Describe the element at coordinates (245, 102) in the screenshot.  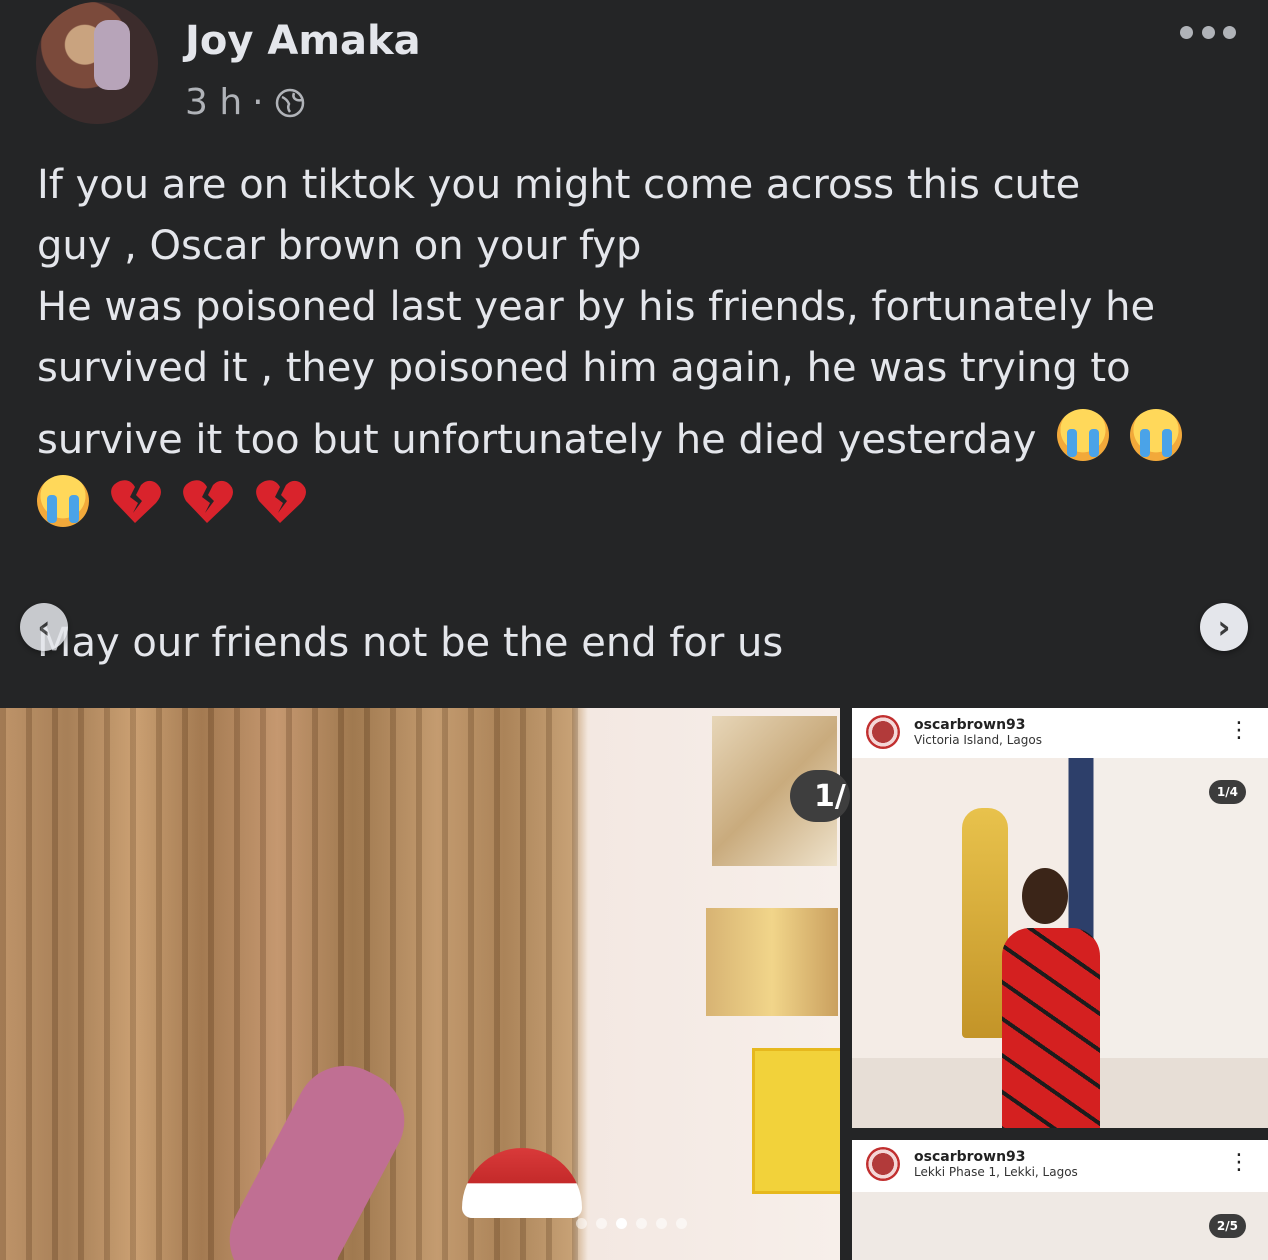
I see `post-meta: 3 h ·` at that location.